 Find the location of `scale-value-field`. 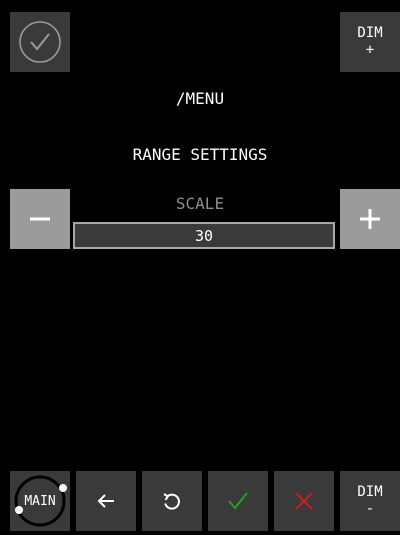

scale-value-field is located at coordinates (204, 235).